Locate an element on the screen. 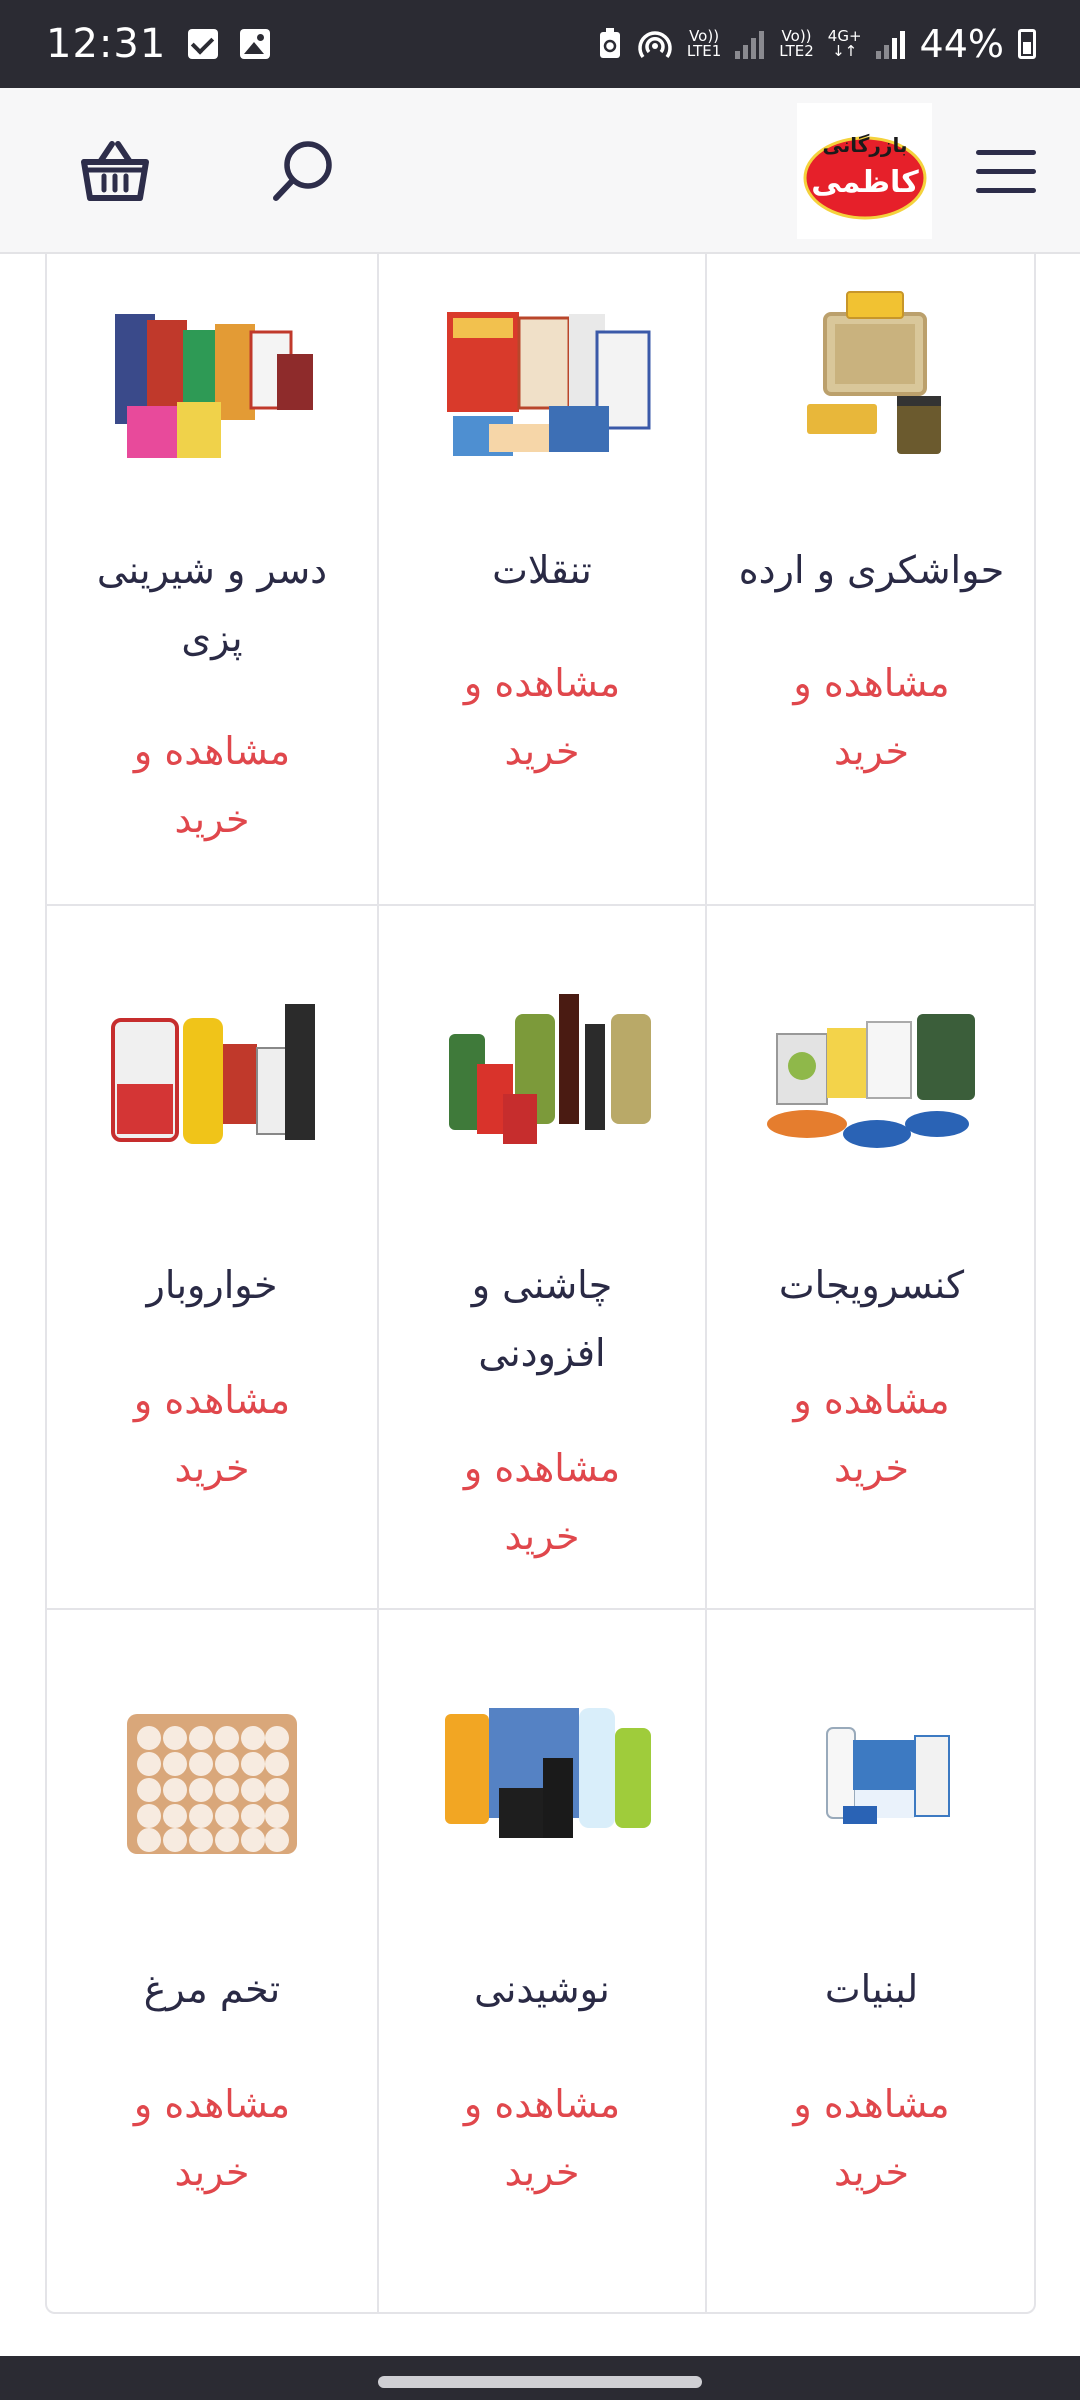 This screenshot has width=1080, height=2400. groceries-icon is located at coordinates (213, 1074).